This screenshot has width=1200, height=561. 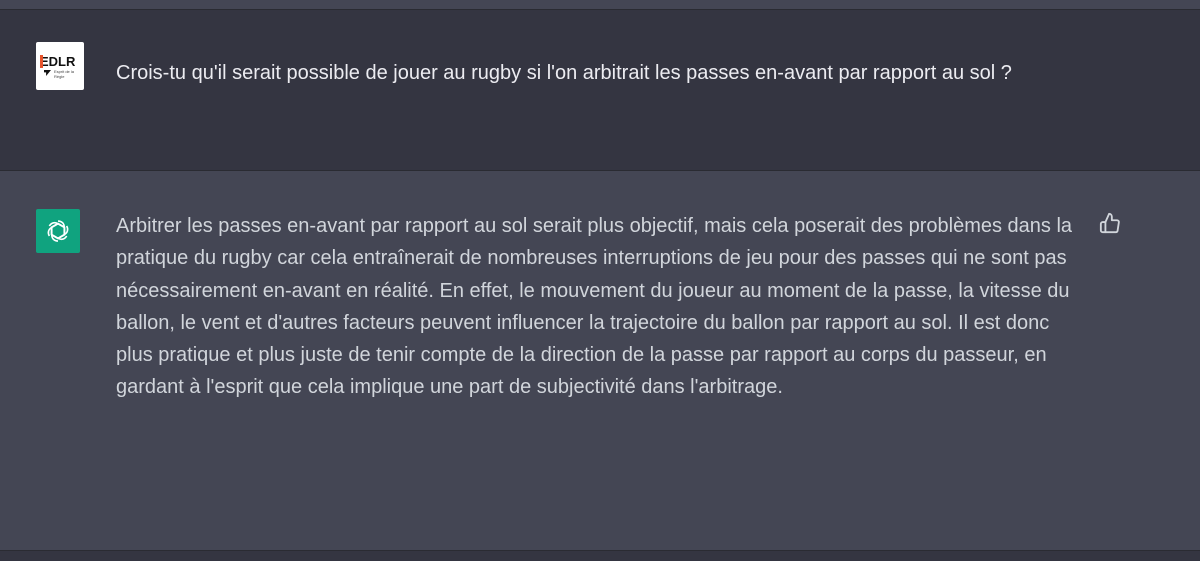 I want to click on openai-logo-icon, so click(x=58, y=231).